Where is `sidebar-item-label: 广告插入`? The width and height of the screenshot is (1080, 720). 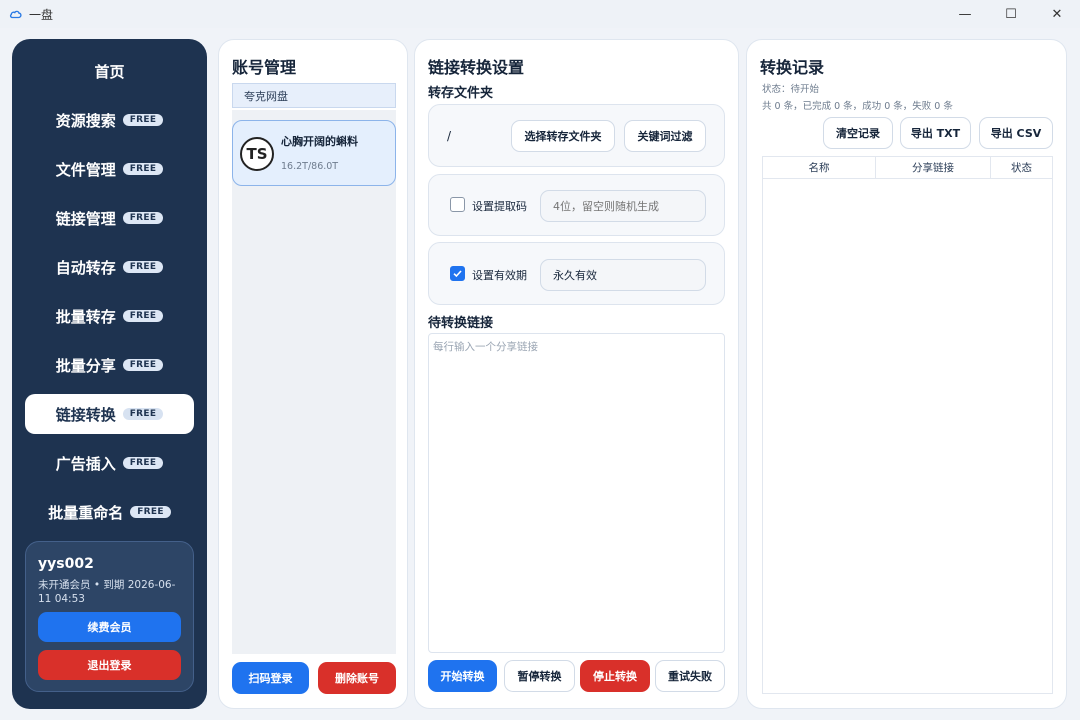 sidebar-item-label: 广告插入 is located at coordinates (85, 463).